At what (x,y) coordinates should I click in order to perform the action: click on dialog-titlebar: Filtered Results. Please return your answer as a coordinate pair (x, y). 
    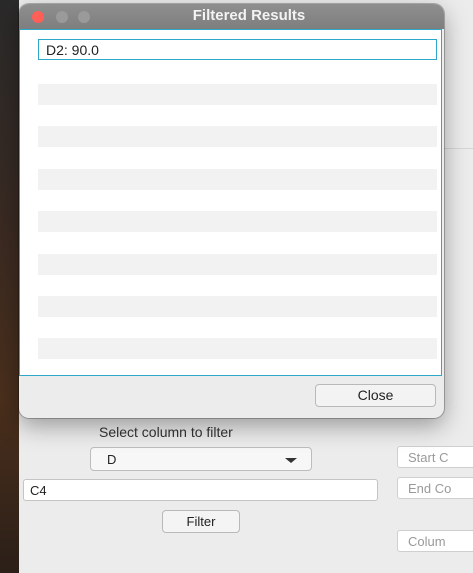
    Looking at the image, I should click on (231, 16).